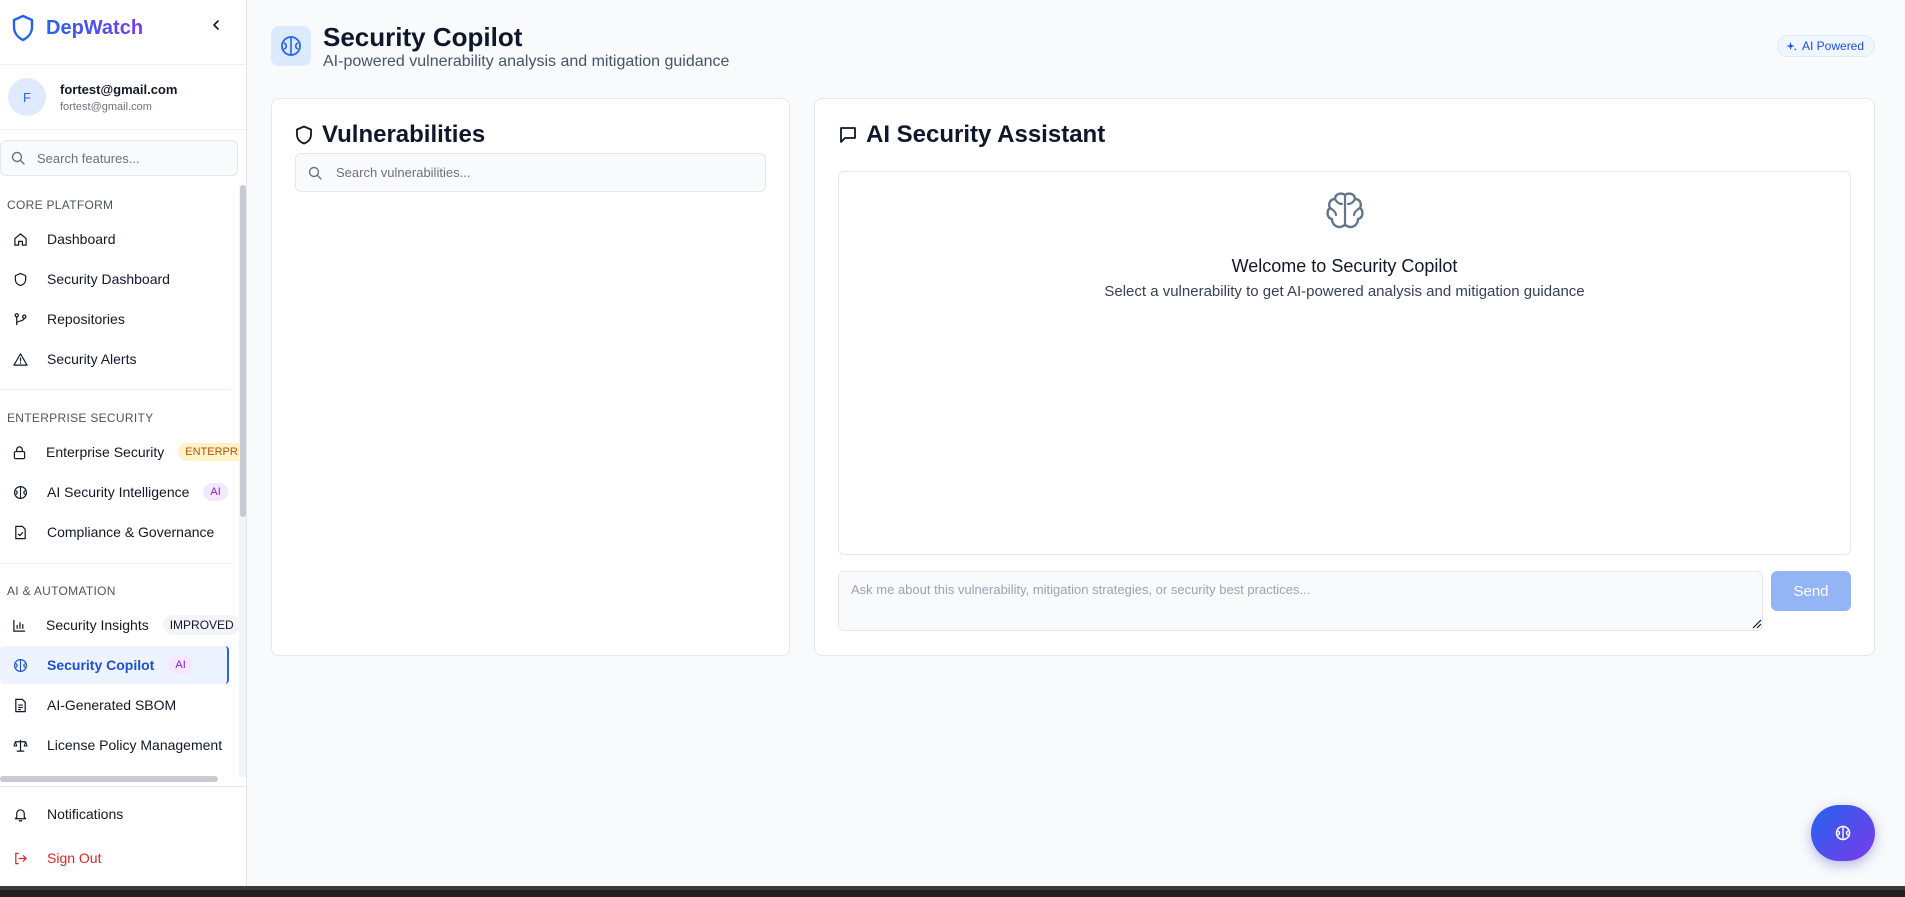  I want to click on message-square-icon, so click(848, 135).